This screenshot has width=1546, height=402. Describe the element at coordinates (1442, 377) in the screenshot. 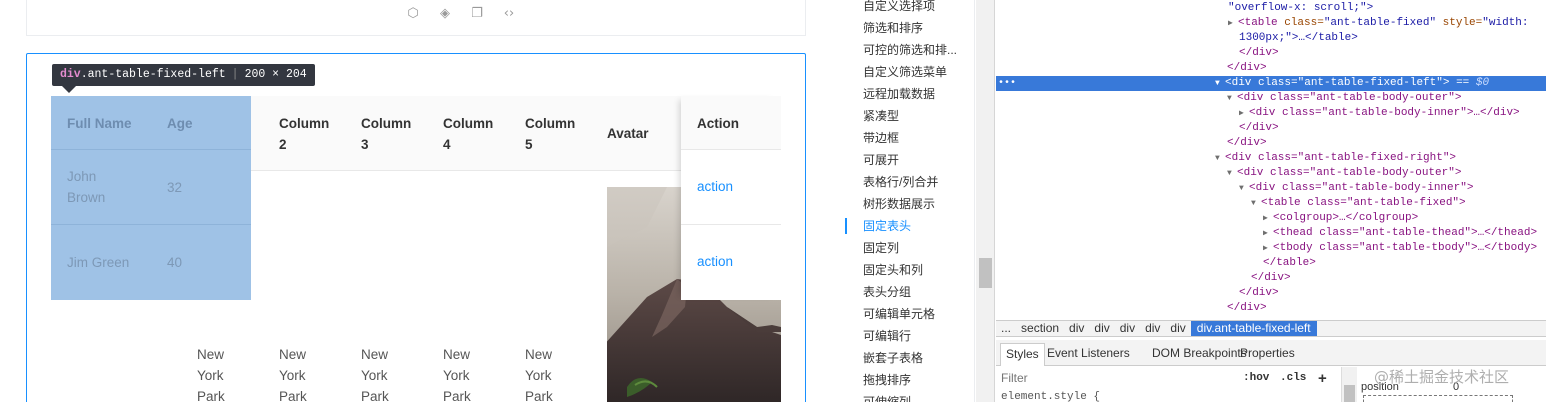

I see `watermark: @稀土掘金技术社区` at that location.